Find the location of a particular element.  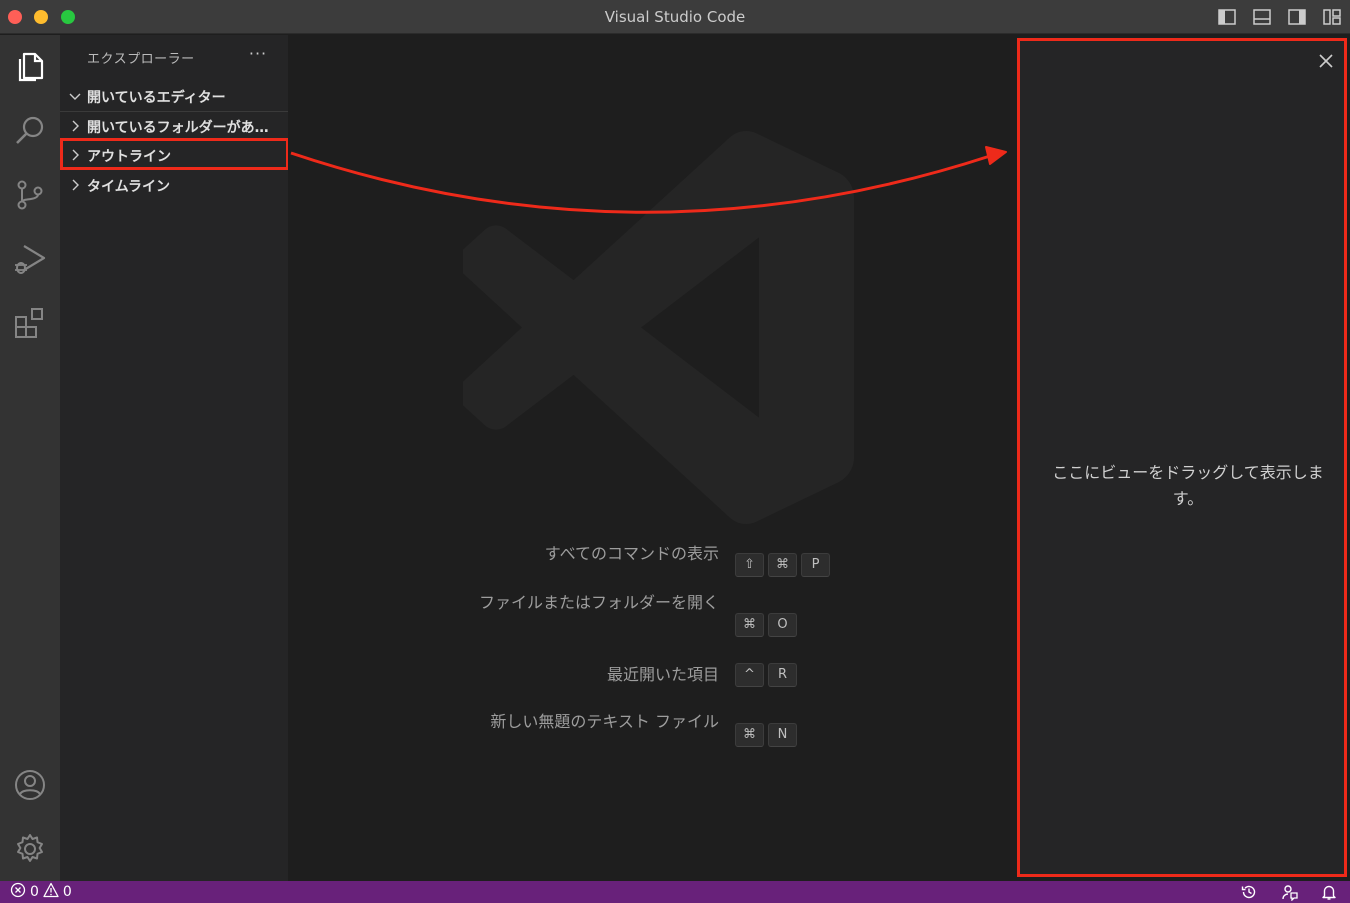

toggle-secondary-sidebar-icon is located at coordinates (1297, 17).